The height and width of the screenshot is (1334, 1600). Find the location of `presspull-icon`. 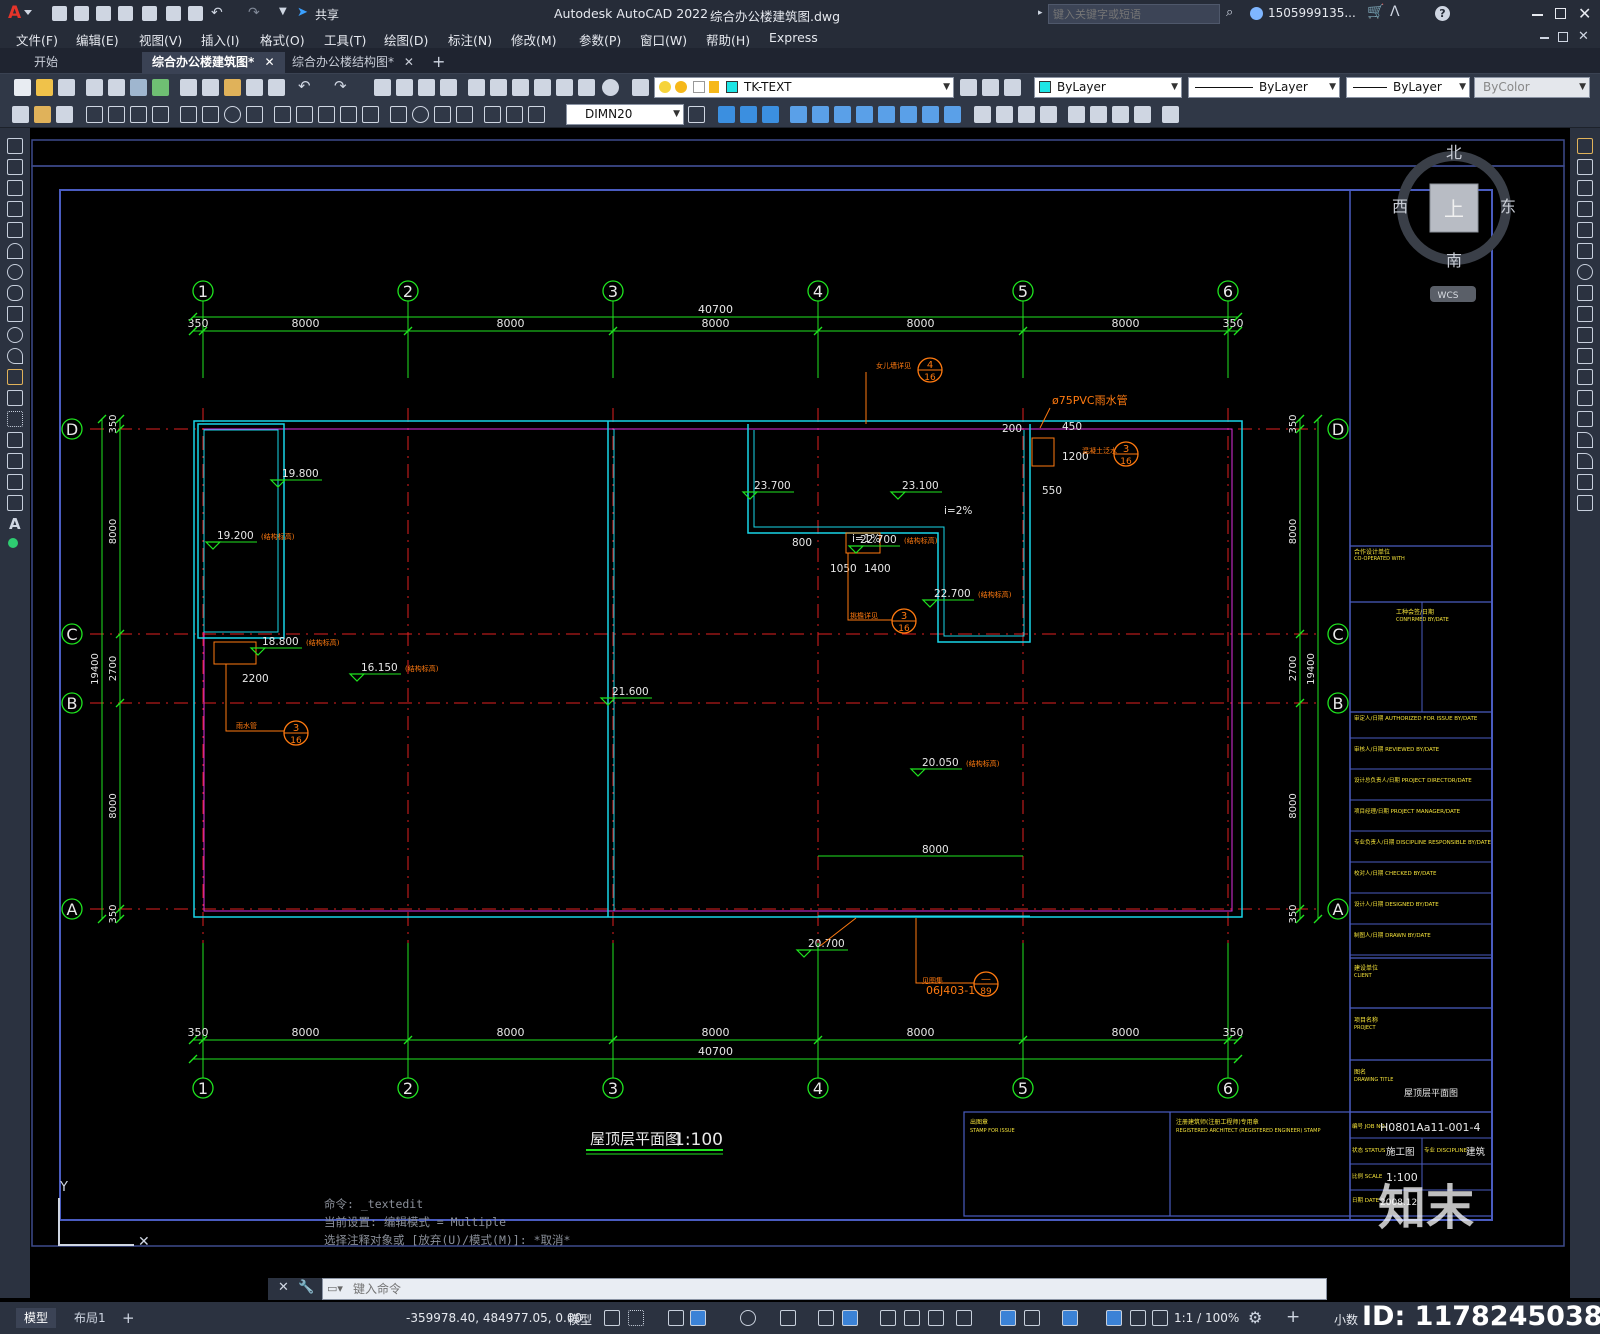

presspull-icon is located at coordinates (820, 114).